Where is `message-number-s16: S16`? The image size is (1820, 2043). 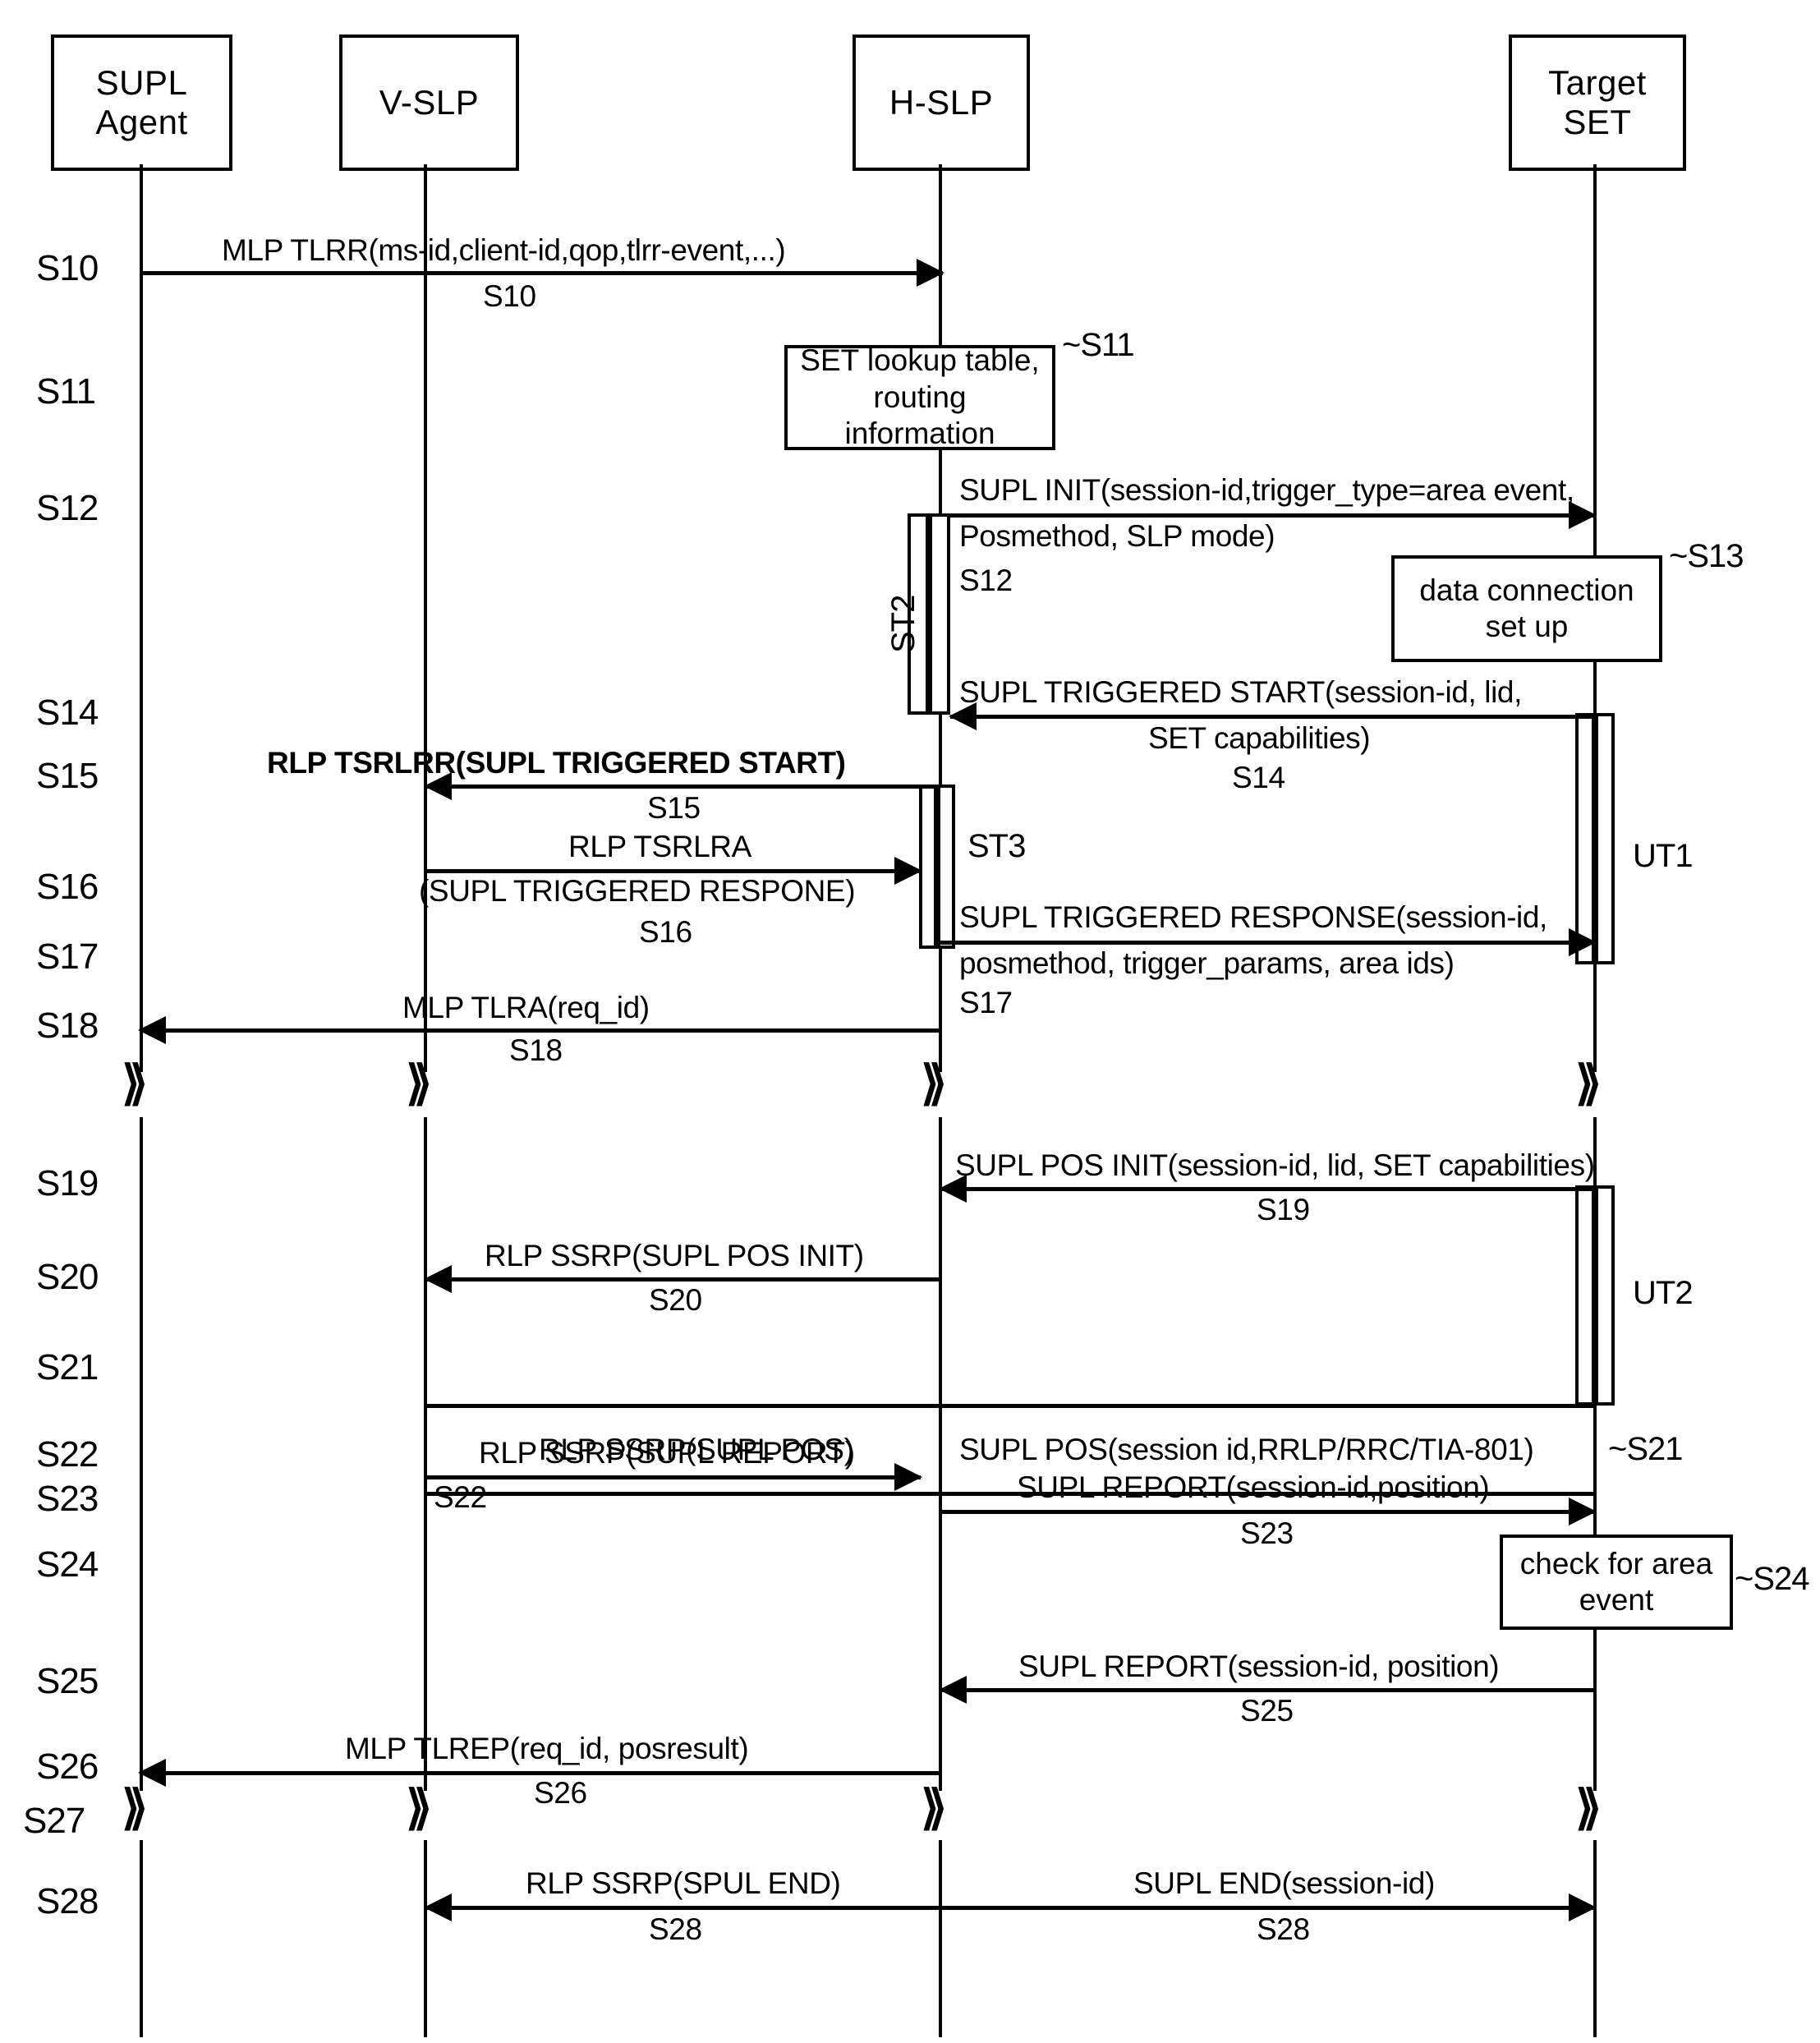 message-number-s16: S16 is located at coordinates (665, 932).